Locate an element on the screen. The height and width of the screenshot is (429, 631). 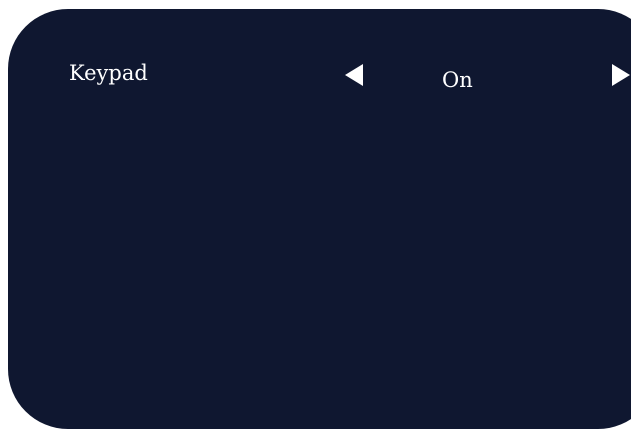
keypad-setting-value: On is located at coordinates (457, 80).